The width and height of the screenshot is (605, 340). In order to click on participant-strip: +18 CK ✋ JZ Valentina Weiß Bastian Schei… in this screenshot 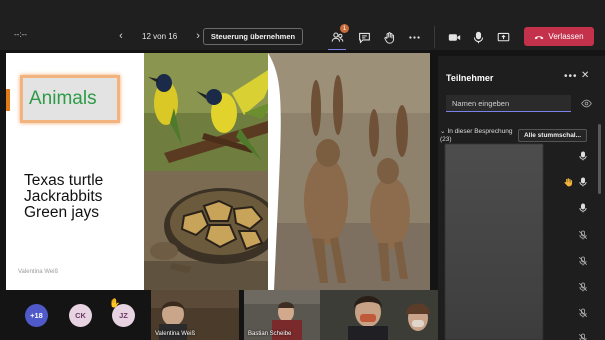, I will do `click(219, 315)`.